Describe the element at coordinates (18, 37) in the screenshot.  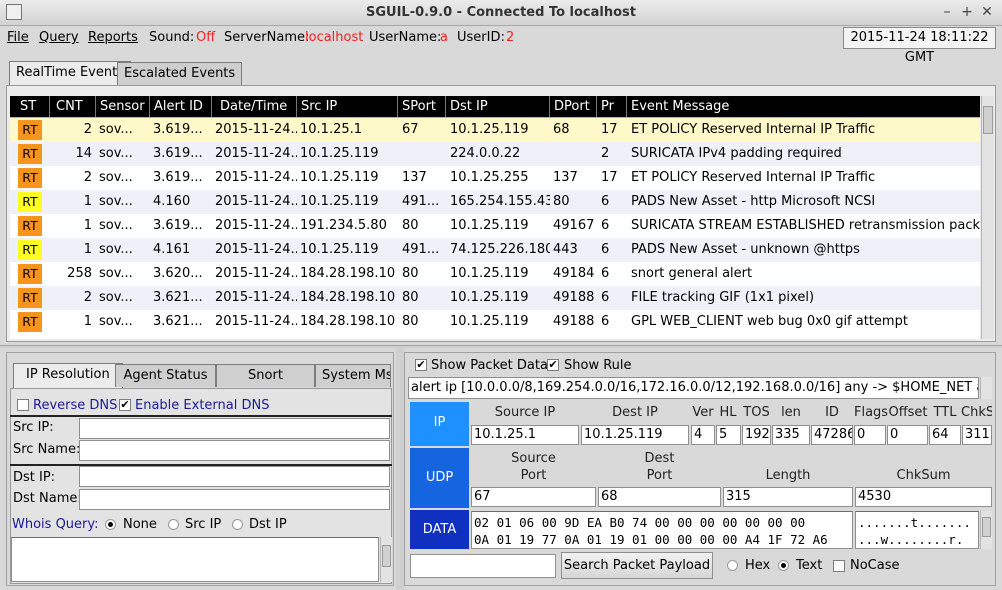
I see `menu-file: File` at that location.